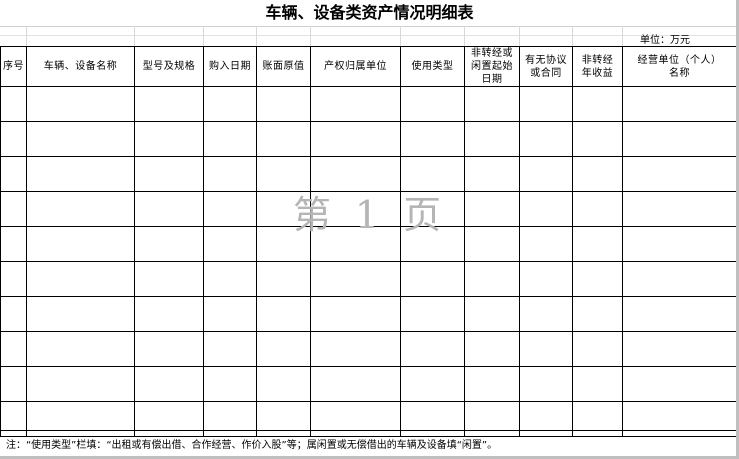 The width and height of the screenshot is (739, 459). What do you see at coordinates (169, 66) in the screenshot?
I see `header-cell: 型号及规格` at bounding box center [169, 66].